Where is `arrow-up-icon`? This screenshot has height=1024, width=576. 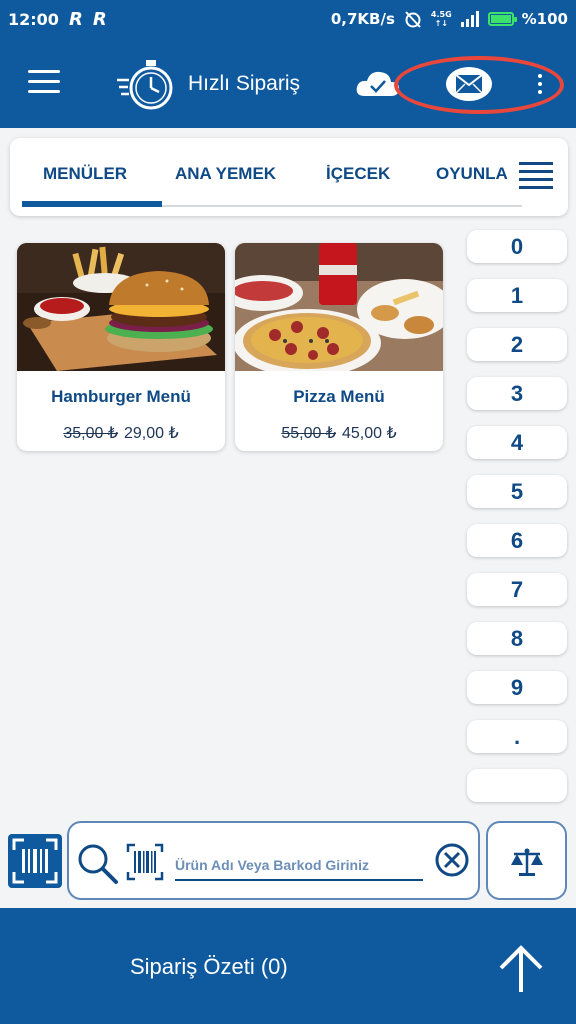
arrow-up-icon is located at coordinates (521, 969).